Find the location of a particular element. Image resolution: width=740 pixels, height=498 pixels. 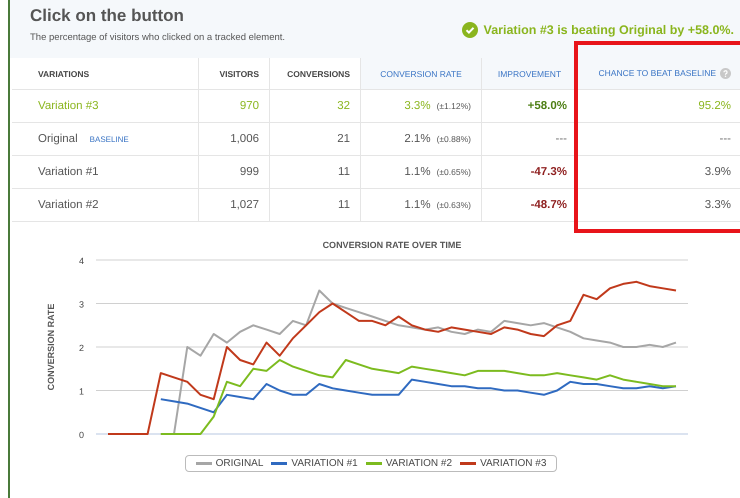

table-cell: Variation #1 is located at coordinates (105, 172).